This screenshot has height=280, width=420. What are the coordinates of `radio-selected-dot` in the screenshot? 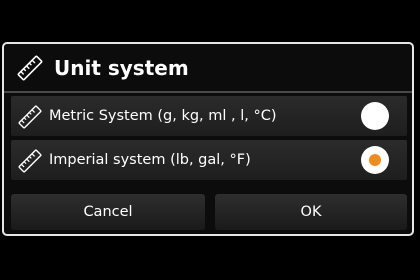 It's located at (375, 160).